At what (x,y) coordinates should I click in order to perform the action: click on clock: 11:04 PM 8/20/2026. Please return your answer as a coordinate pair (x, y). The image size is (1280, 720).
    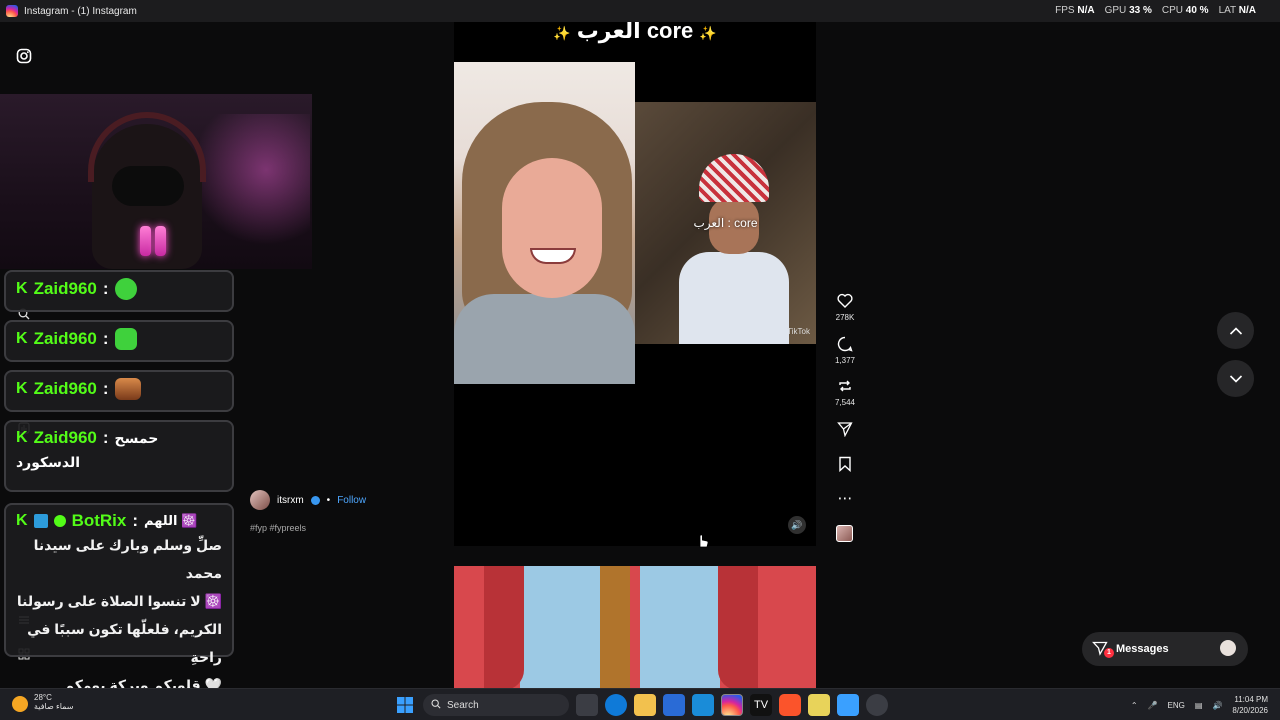
    Looking at the image, I should click on (1250, 705).